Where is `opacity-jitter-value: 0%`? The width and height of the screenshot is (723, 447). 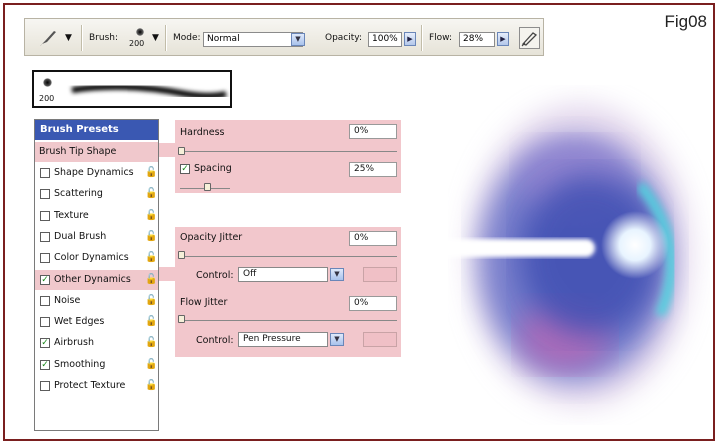
opacity-jitter-value: 0% is located at coordinates (373, 238).